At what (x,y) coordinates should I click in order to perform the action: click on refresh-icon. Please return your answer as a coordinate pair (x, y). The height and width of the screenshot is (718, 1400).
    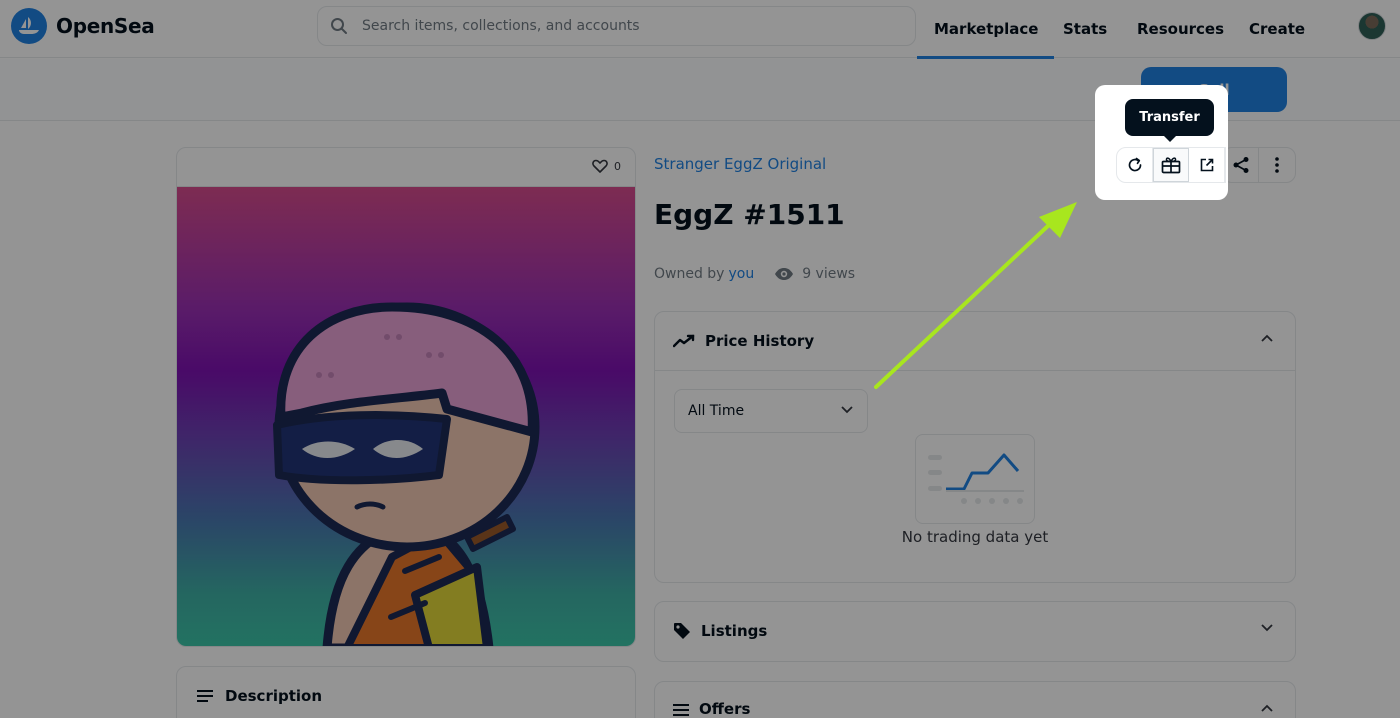
    Looking at the image, I should click on (1134, 164).